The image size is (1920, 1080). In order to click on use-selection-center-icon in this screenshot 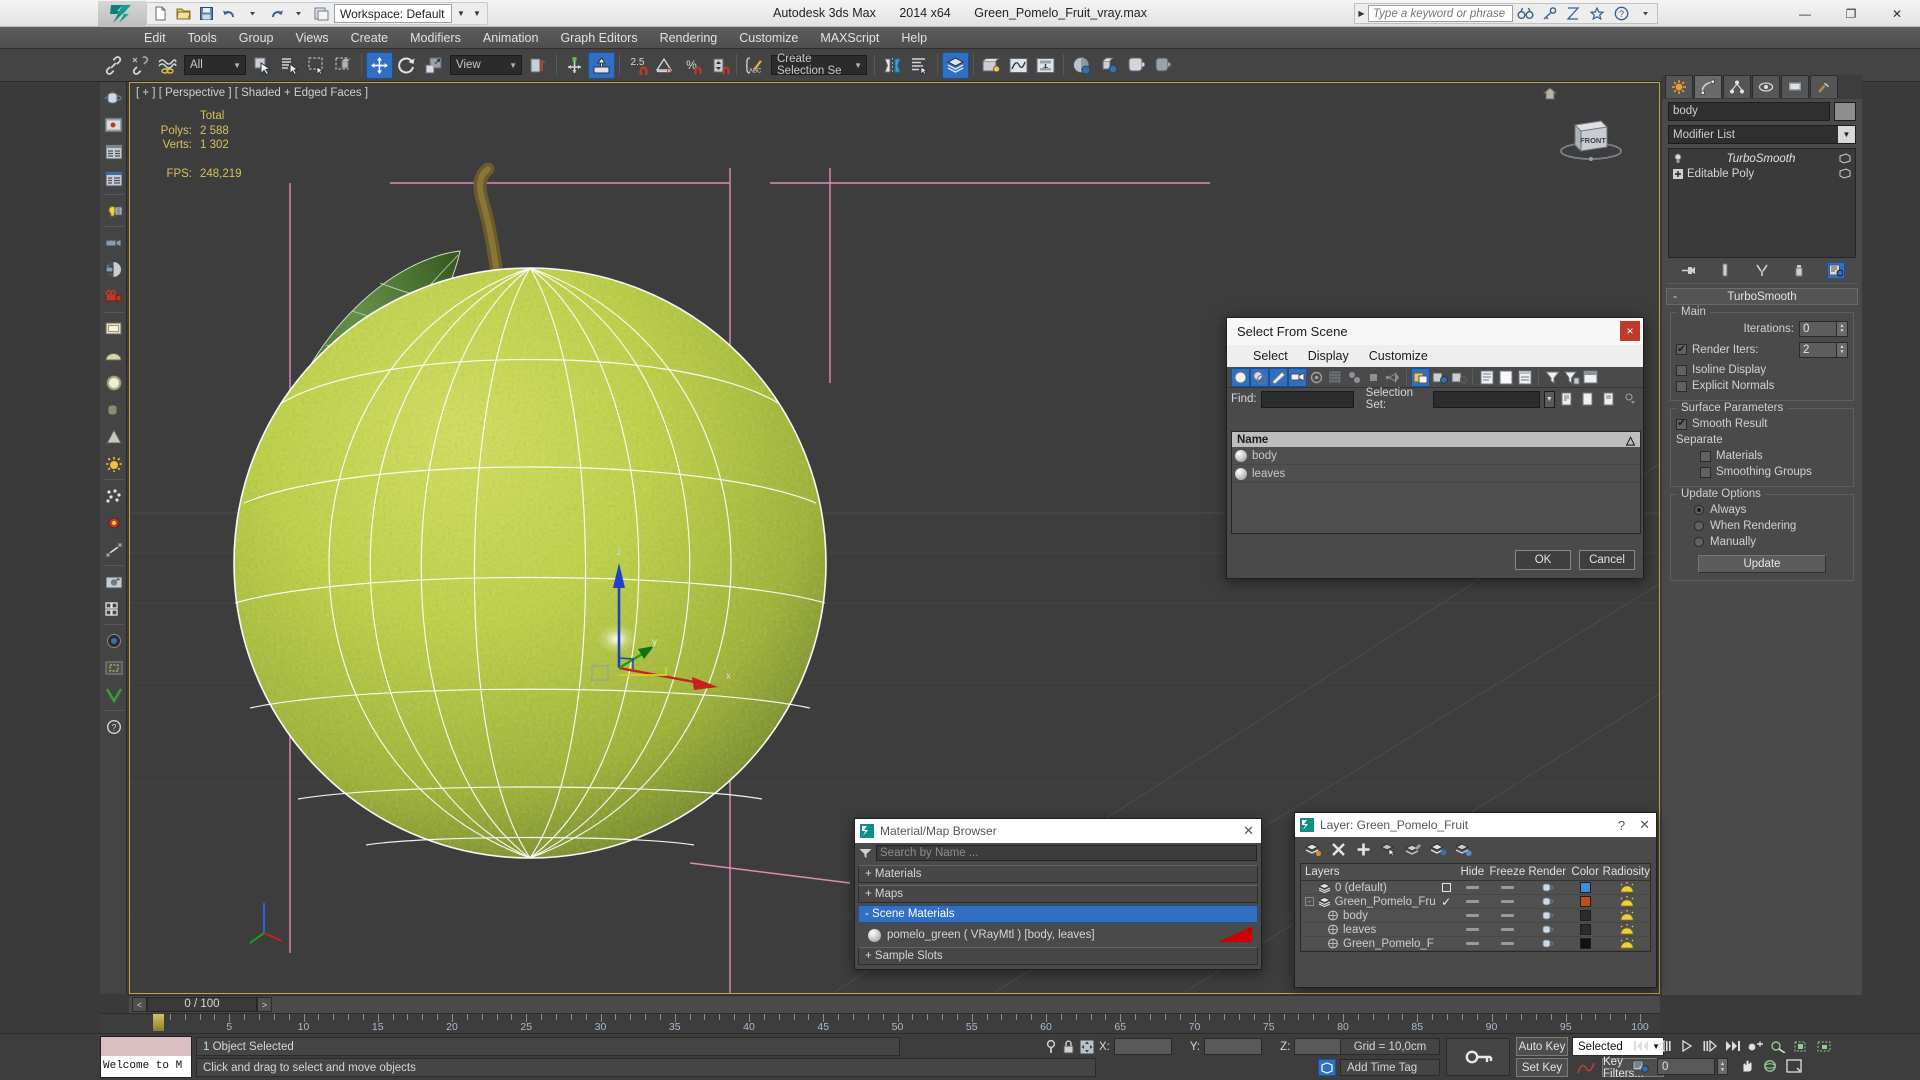, I will do `click(574, 65)`.